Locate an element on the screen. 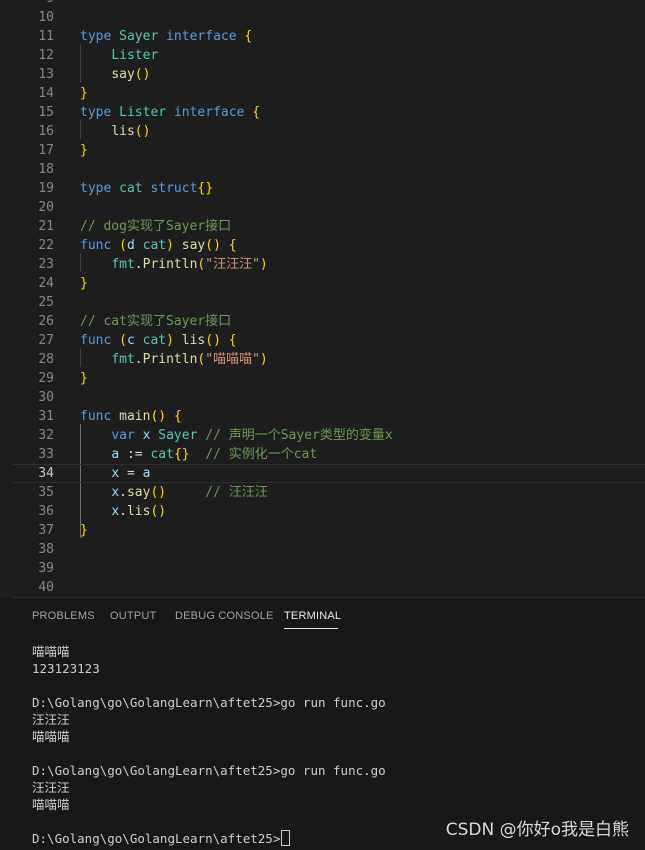 This screenshot has height=850, width=645. code-line: 38 is located at coordinates (328, 549).